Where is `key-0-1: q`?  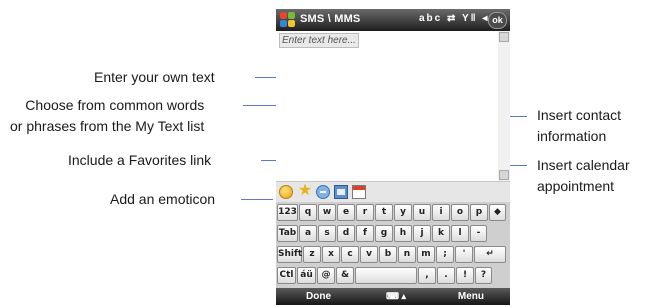
key-0-1: q is located at coordinates (308, 212).